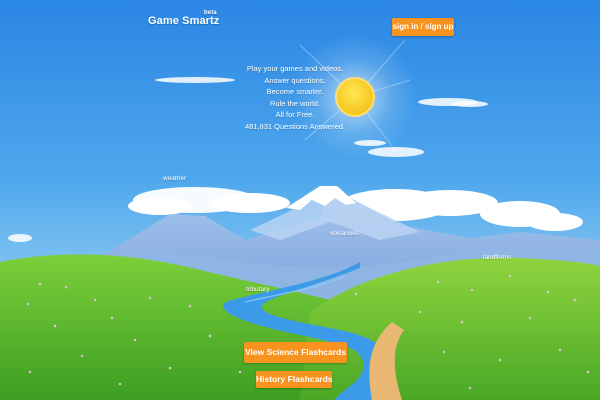  Describe the element at coordinates (344, 233) in the screenshot. I see `hotspot-volcanoes: volcanoes` at that location.